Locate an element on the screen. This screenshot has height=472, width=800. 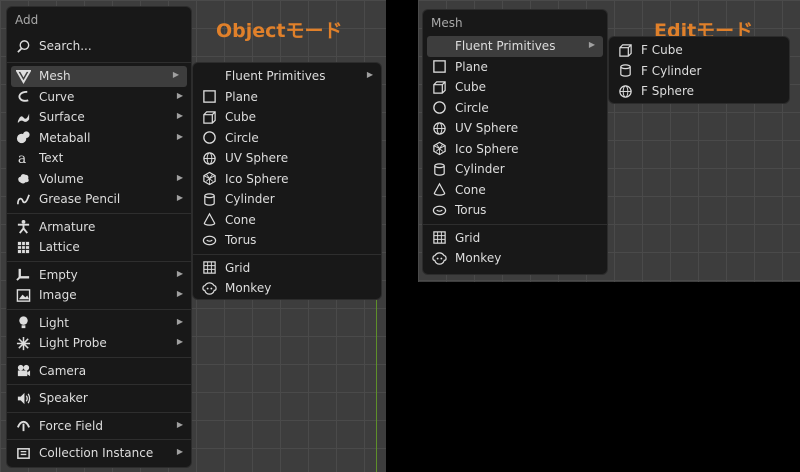
grease-pencil-icon is located at coordinates (23, 199).